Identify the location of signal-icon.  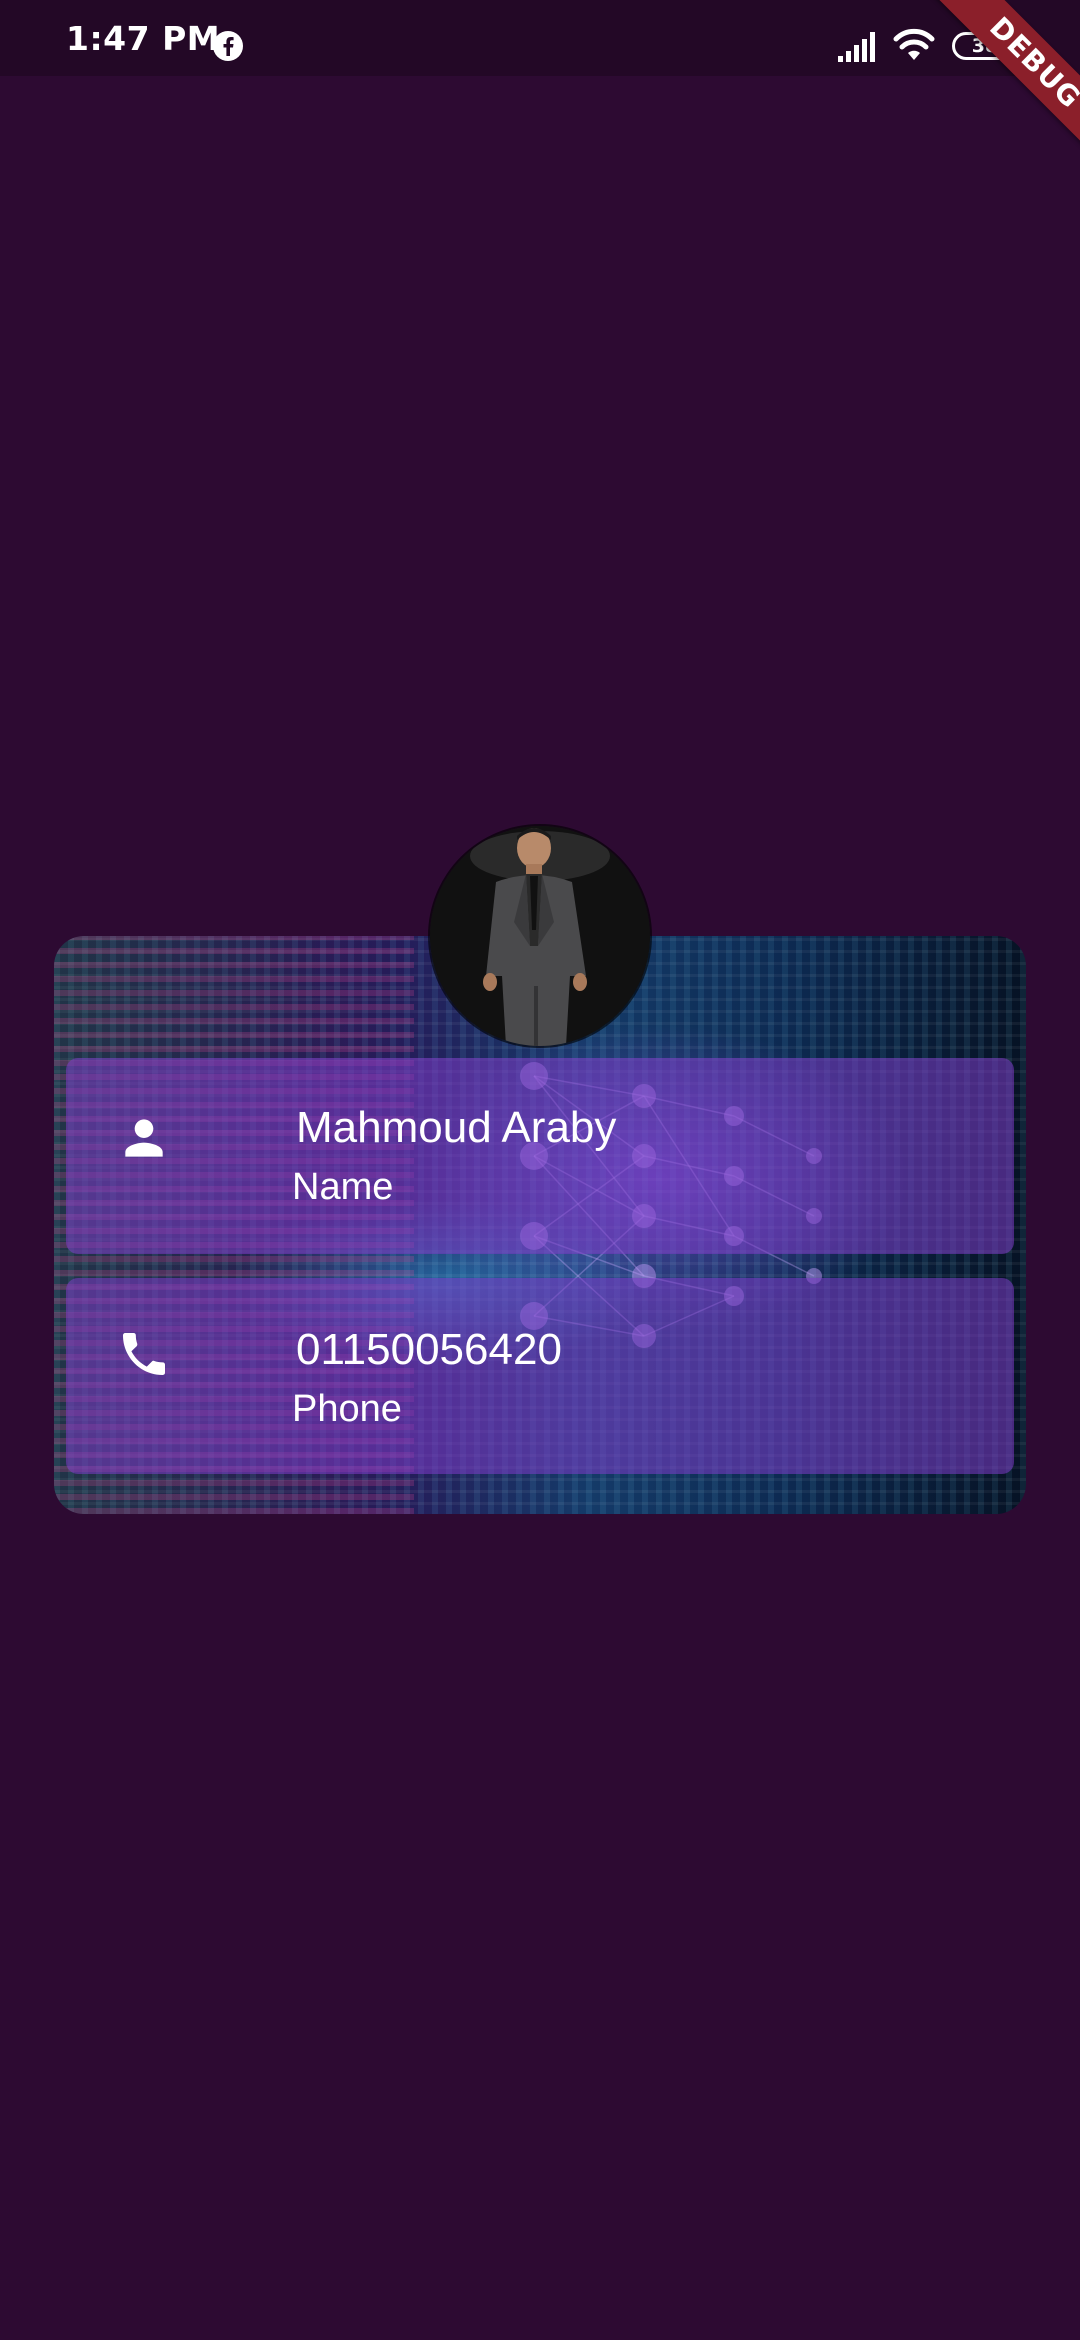
(856, 47).